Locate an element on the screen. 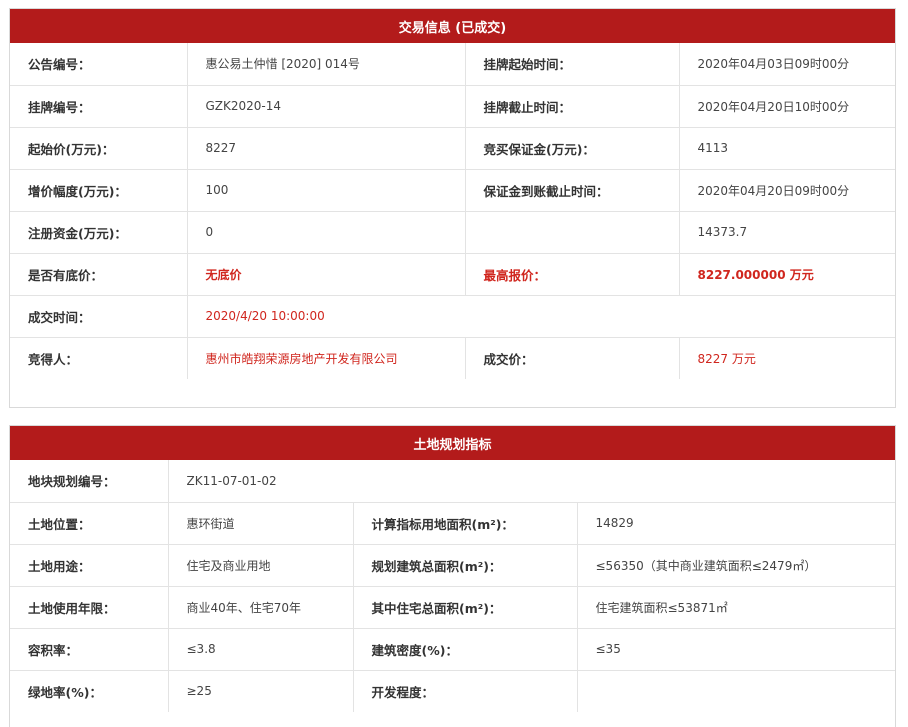 The height and width of the screenshot is (727, 908). land-location-value: 惠环街道 is located at coordinates (261, 522).